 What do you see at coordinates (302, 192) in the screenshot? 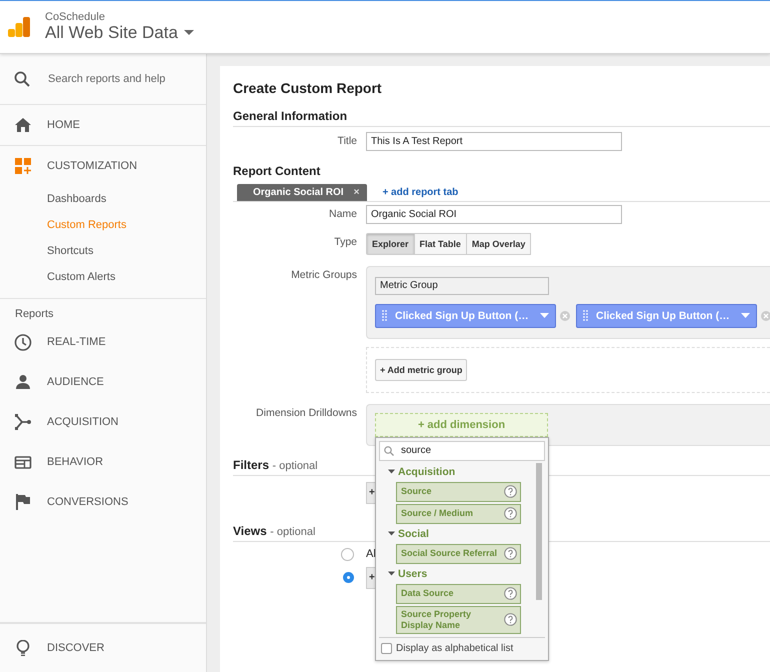
I see `report-tab: Organic Social ROI ×` at bounding box center [302, 192].